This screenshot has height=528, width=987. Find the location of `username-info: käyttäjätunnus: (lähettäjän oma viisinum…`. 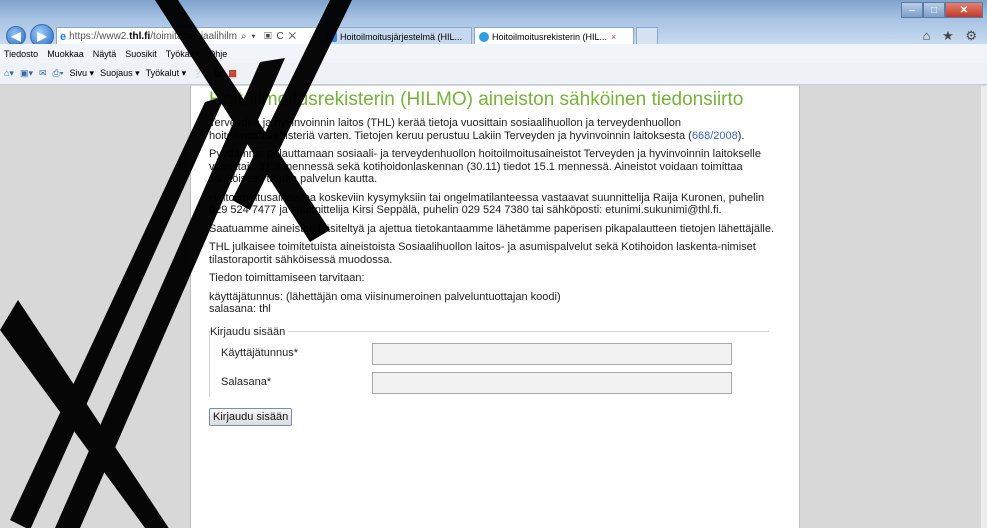

username-info: käyttäjätunnus: (lähettäjän oma viisinum… is located at coordinates (385, 296).